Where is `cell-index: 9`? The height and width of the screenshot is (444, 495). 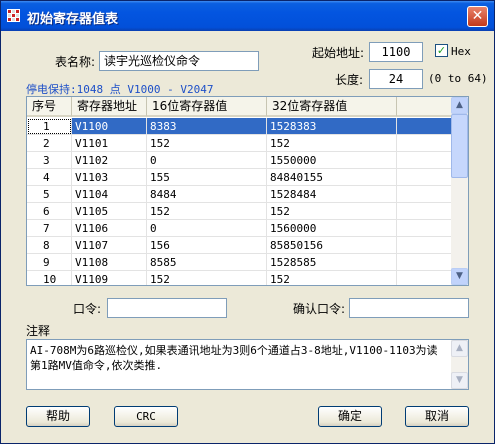 cell-index: 9 is located at coordinates (49, 262).